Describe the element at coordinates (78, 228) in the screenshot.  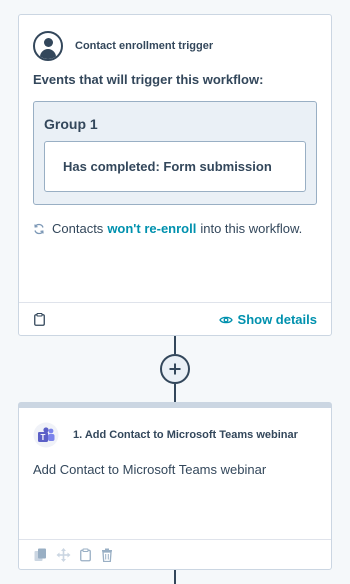
I see `reenroll-prefix: Contacts` at that location.